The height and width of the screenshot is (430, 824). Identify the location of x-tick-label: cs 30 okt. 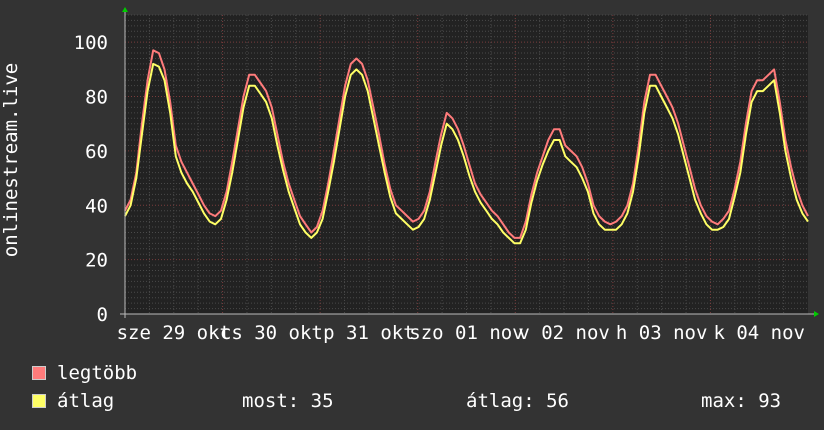
(271, 333).